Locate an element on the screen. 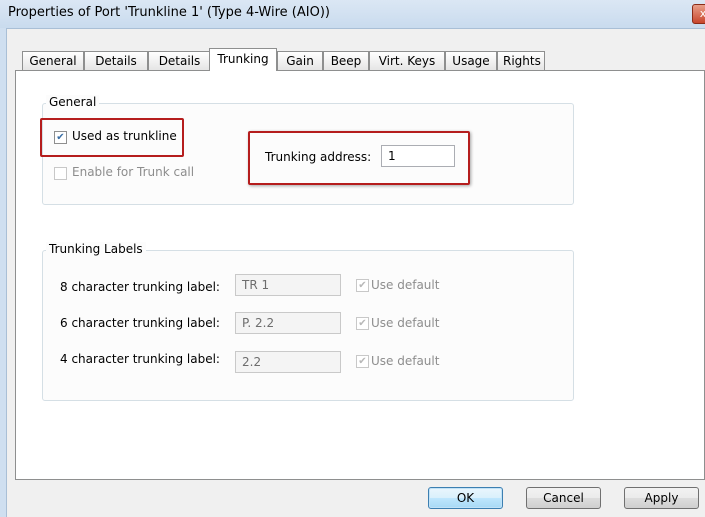  tab-details-1: Details 1 is located at coordinates (116, 69).